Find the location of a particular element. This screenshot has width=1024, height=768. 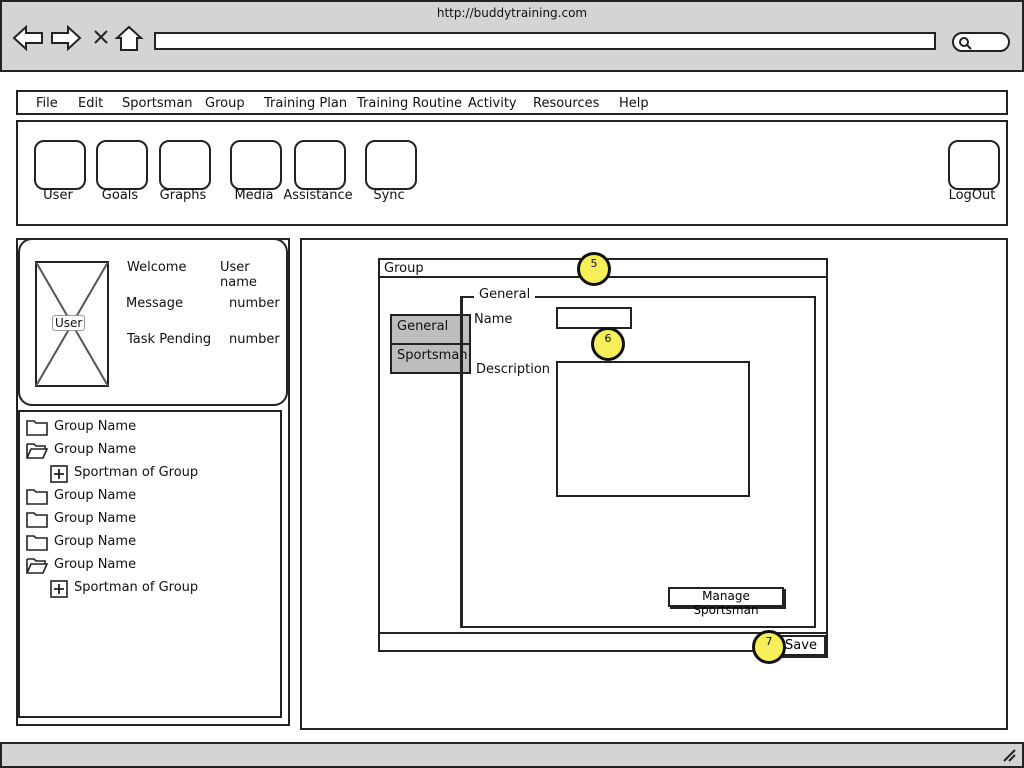

user-button is located at coordinates (60, 165).